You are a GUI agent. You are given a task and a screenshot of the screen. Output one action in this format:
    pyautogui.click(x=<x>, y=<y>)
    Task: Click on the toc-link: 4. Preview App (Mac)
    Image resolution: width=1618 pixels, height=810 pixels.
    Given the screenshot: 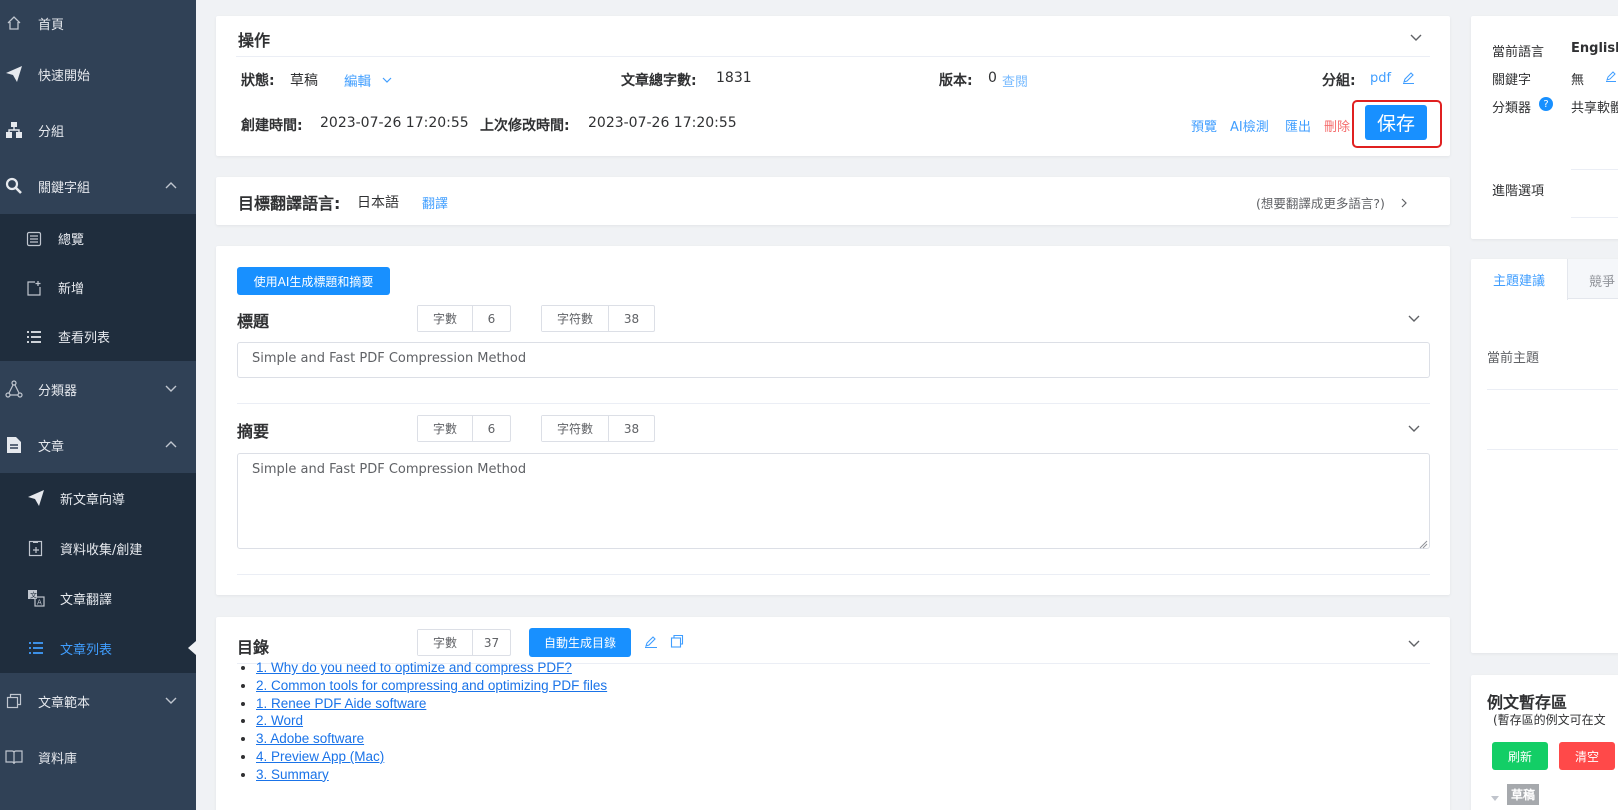 What is the action you would take?
    pyautogui.click(x=320, y=756)
    